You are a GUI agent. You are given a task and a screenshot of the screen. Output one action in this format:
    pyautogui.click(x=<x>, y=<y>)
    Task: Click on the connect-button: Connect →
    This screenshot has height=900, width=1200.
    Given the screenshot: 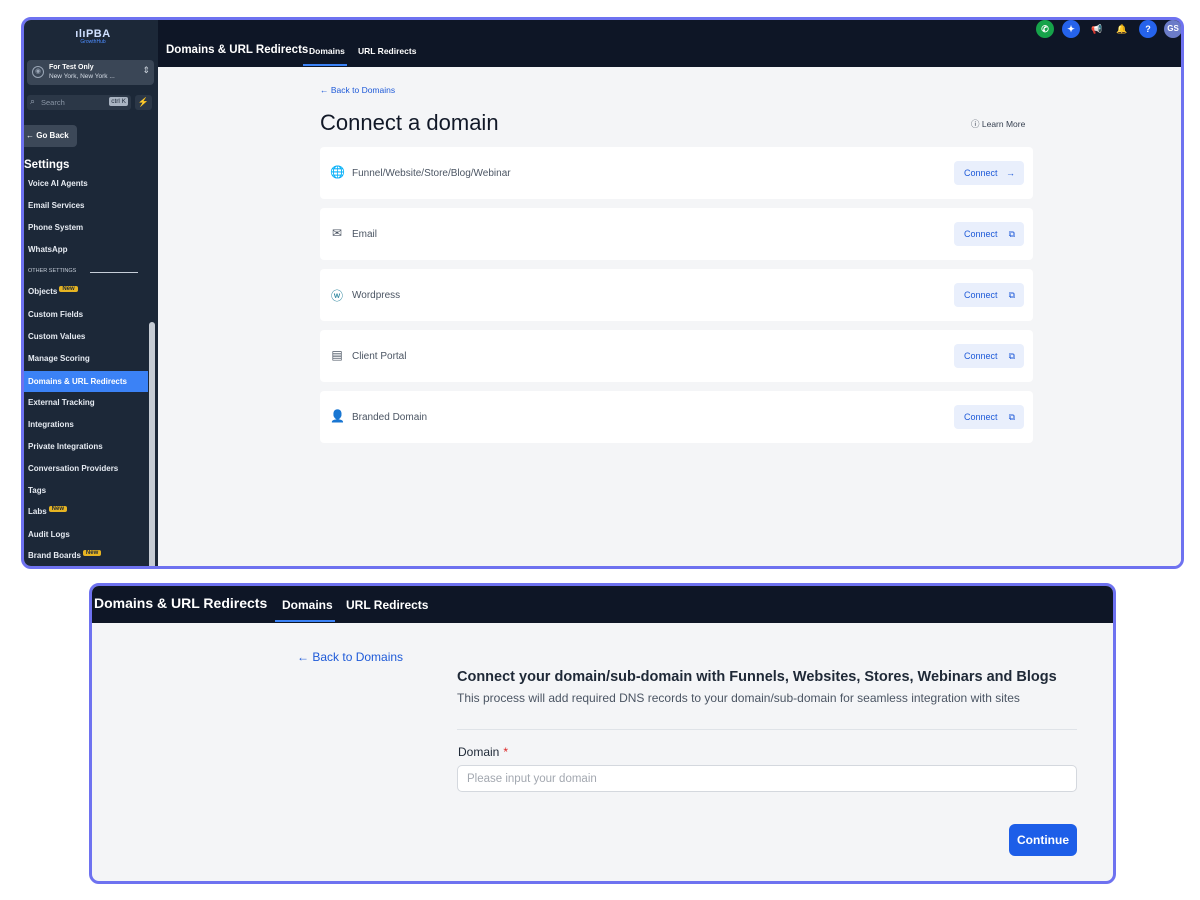 What is the action you would take?
    pyautogui.click(x=989, y=173)
    